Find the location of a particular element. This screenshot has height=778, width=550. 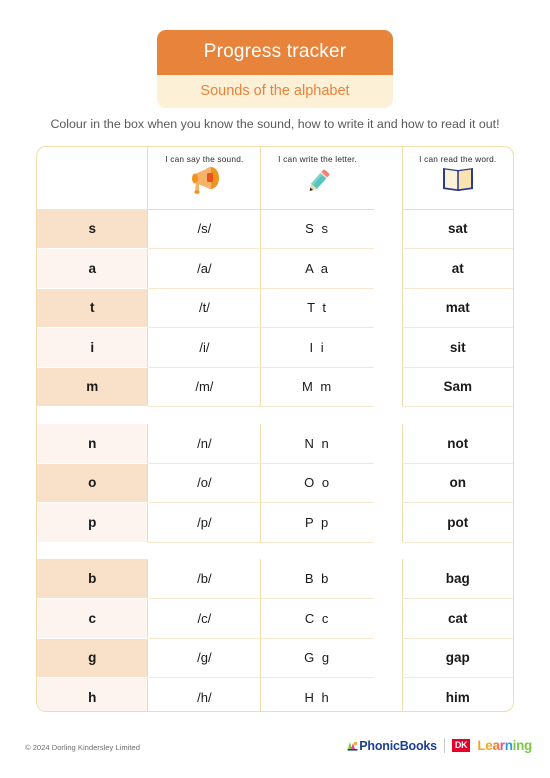

cell-write-letter: M m is located at coordinates (317, 387).